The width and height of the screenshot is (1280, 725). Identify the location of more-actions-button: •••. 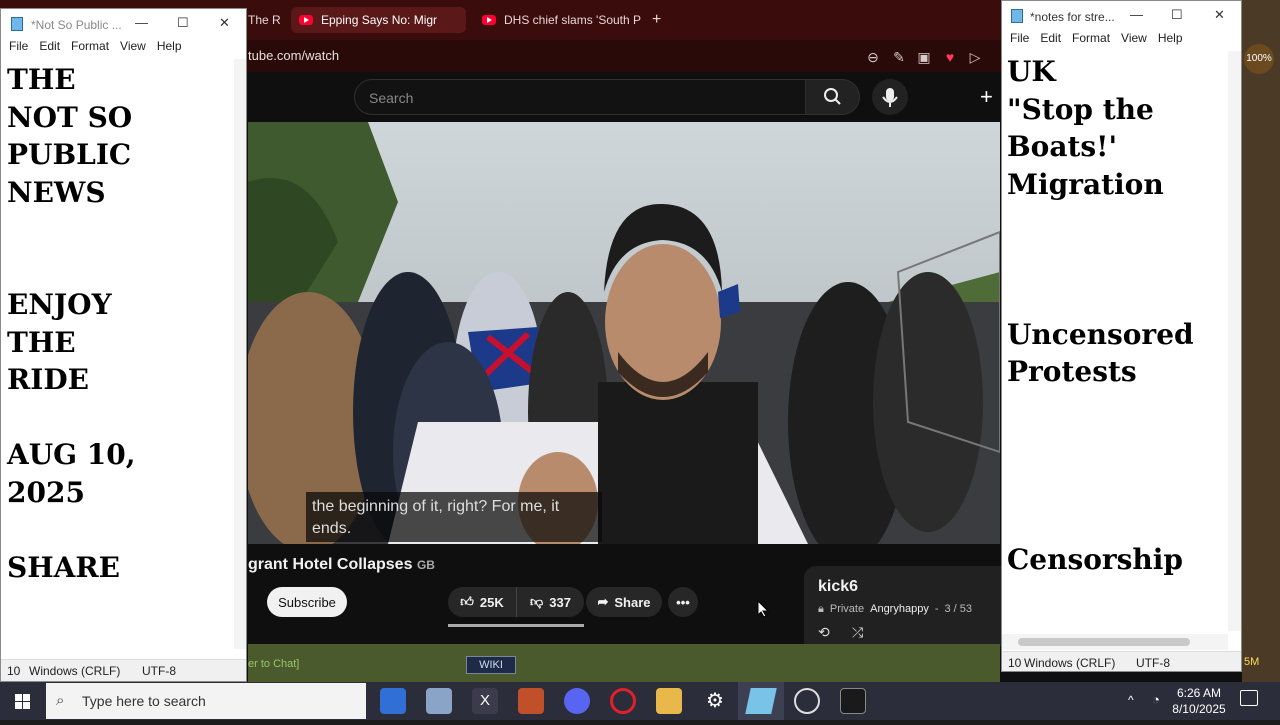
(683, 602).